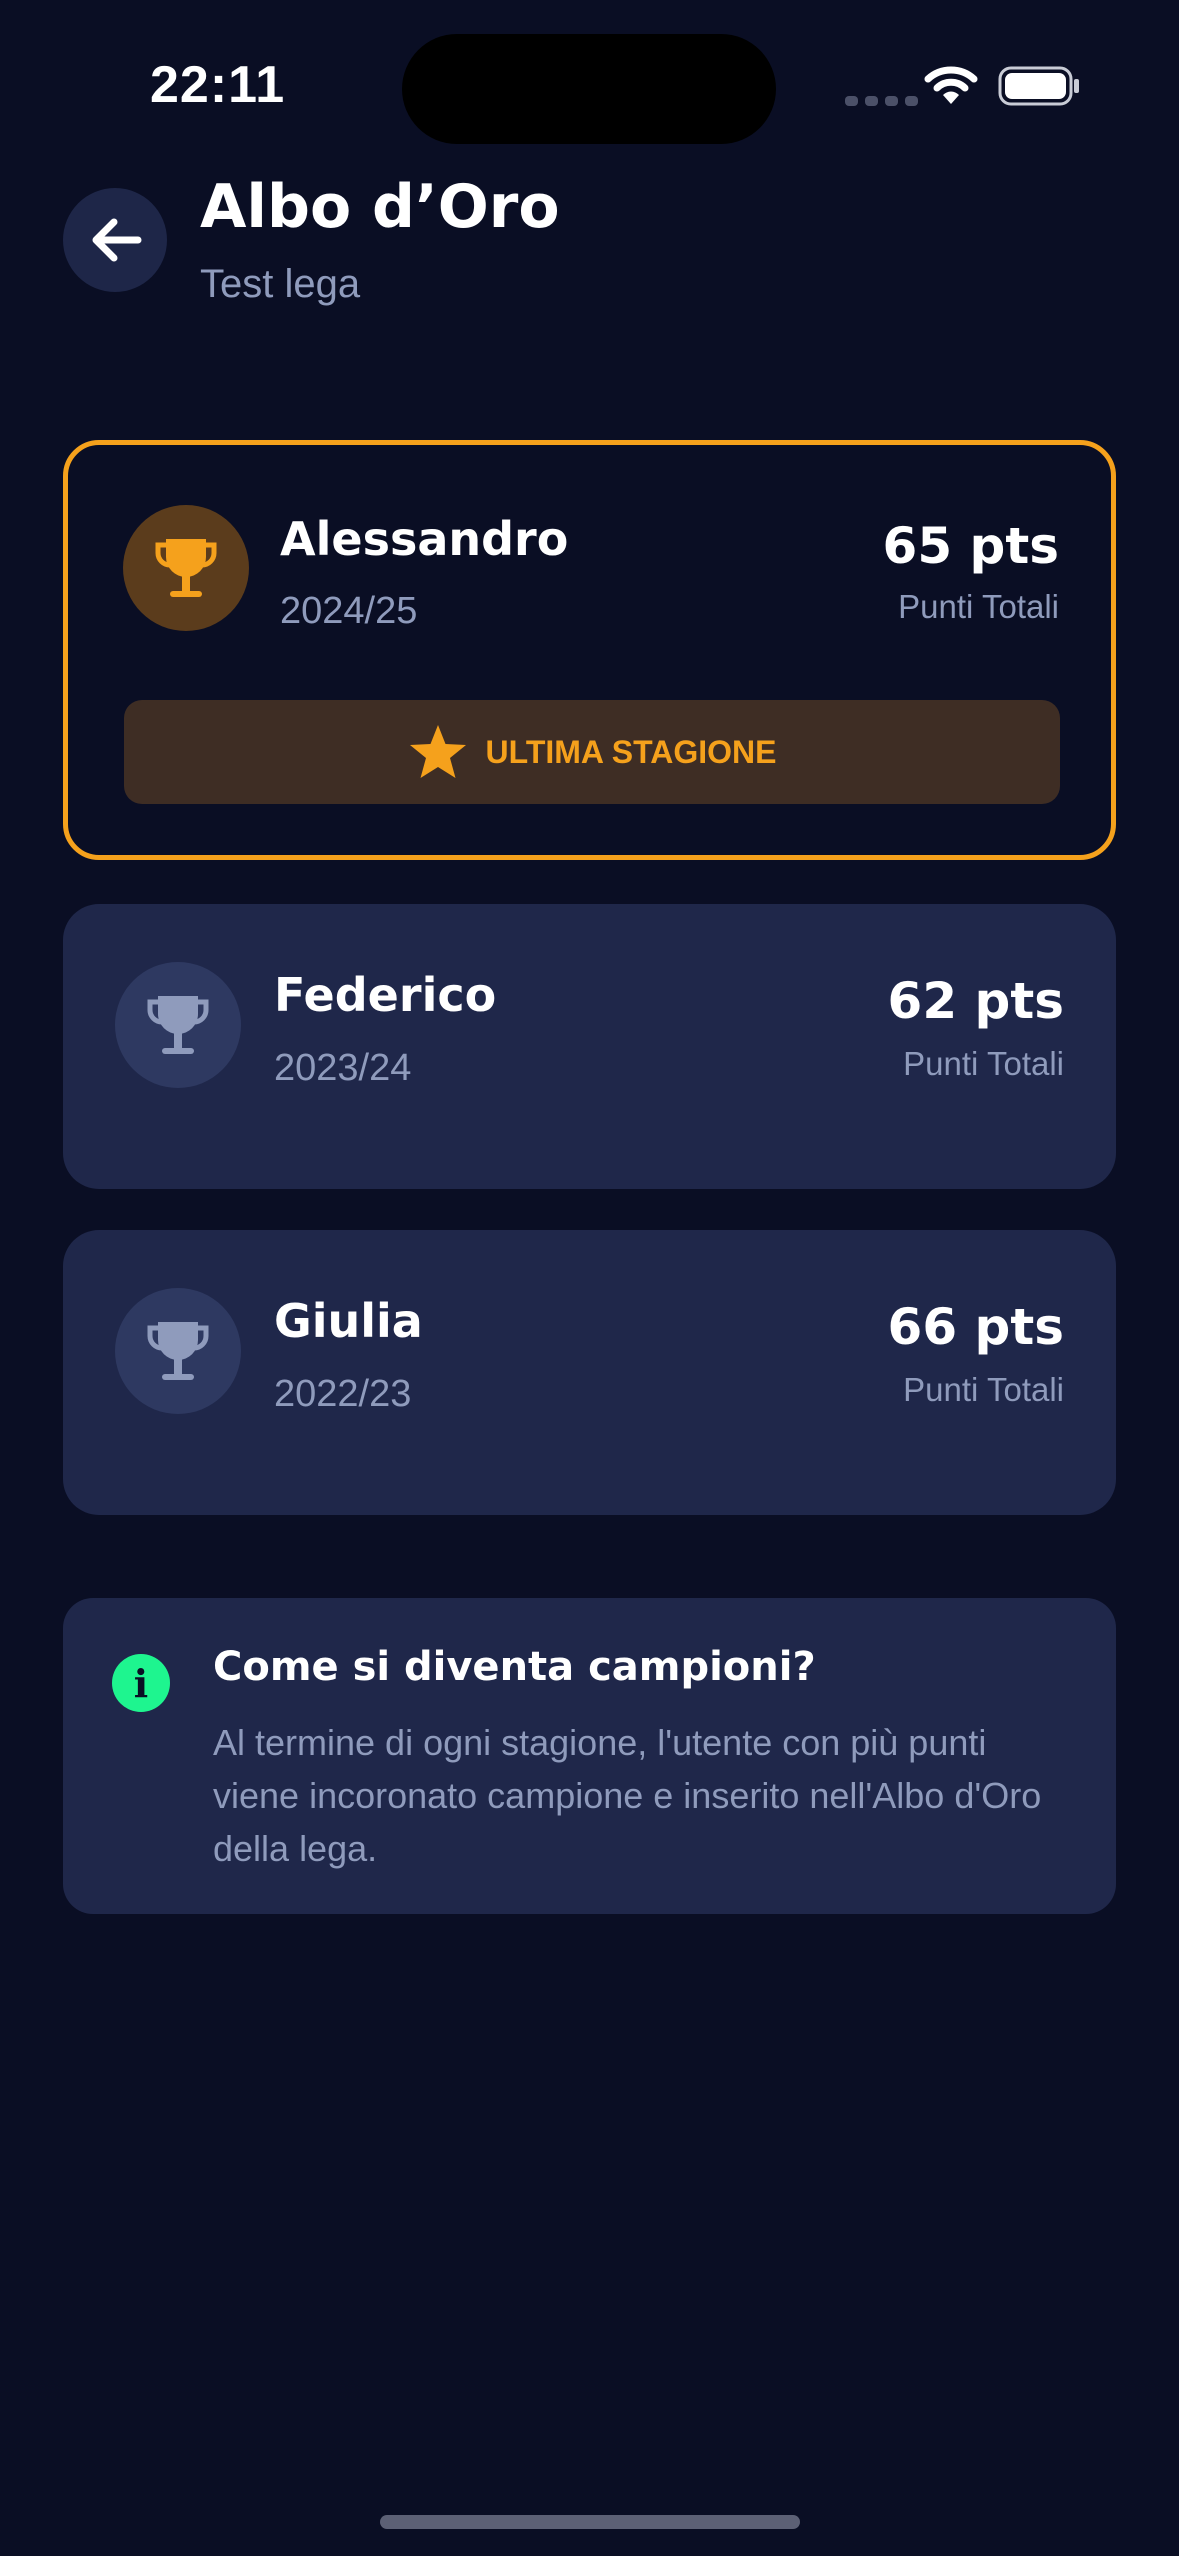  I want to click on cellular-signal-icon, so click(881, 101).